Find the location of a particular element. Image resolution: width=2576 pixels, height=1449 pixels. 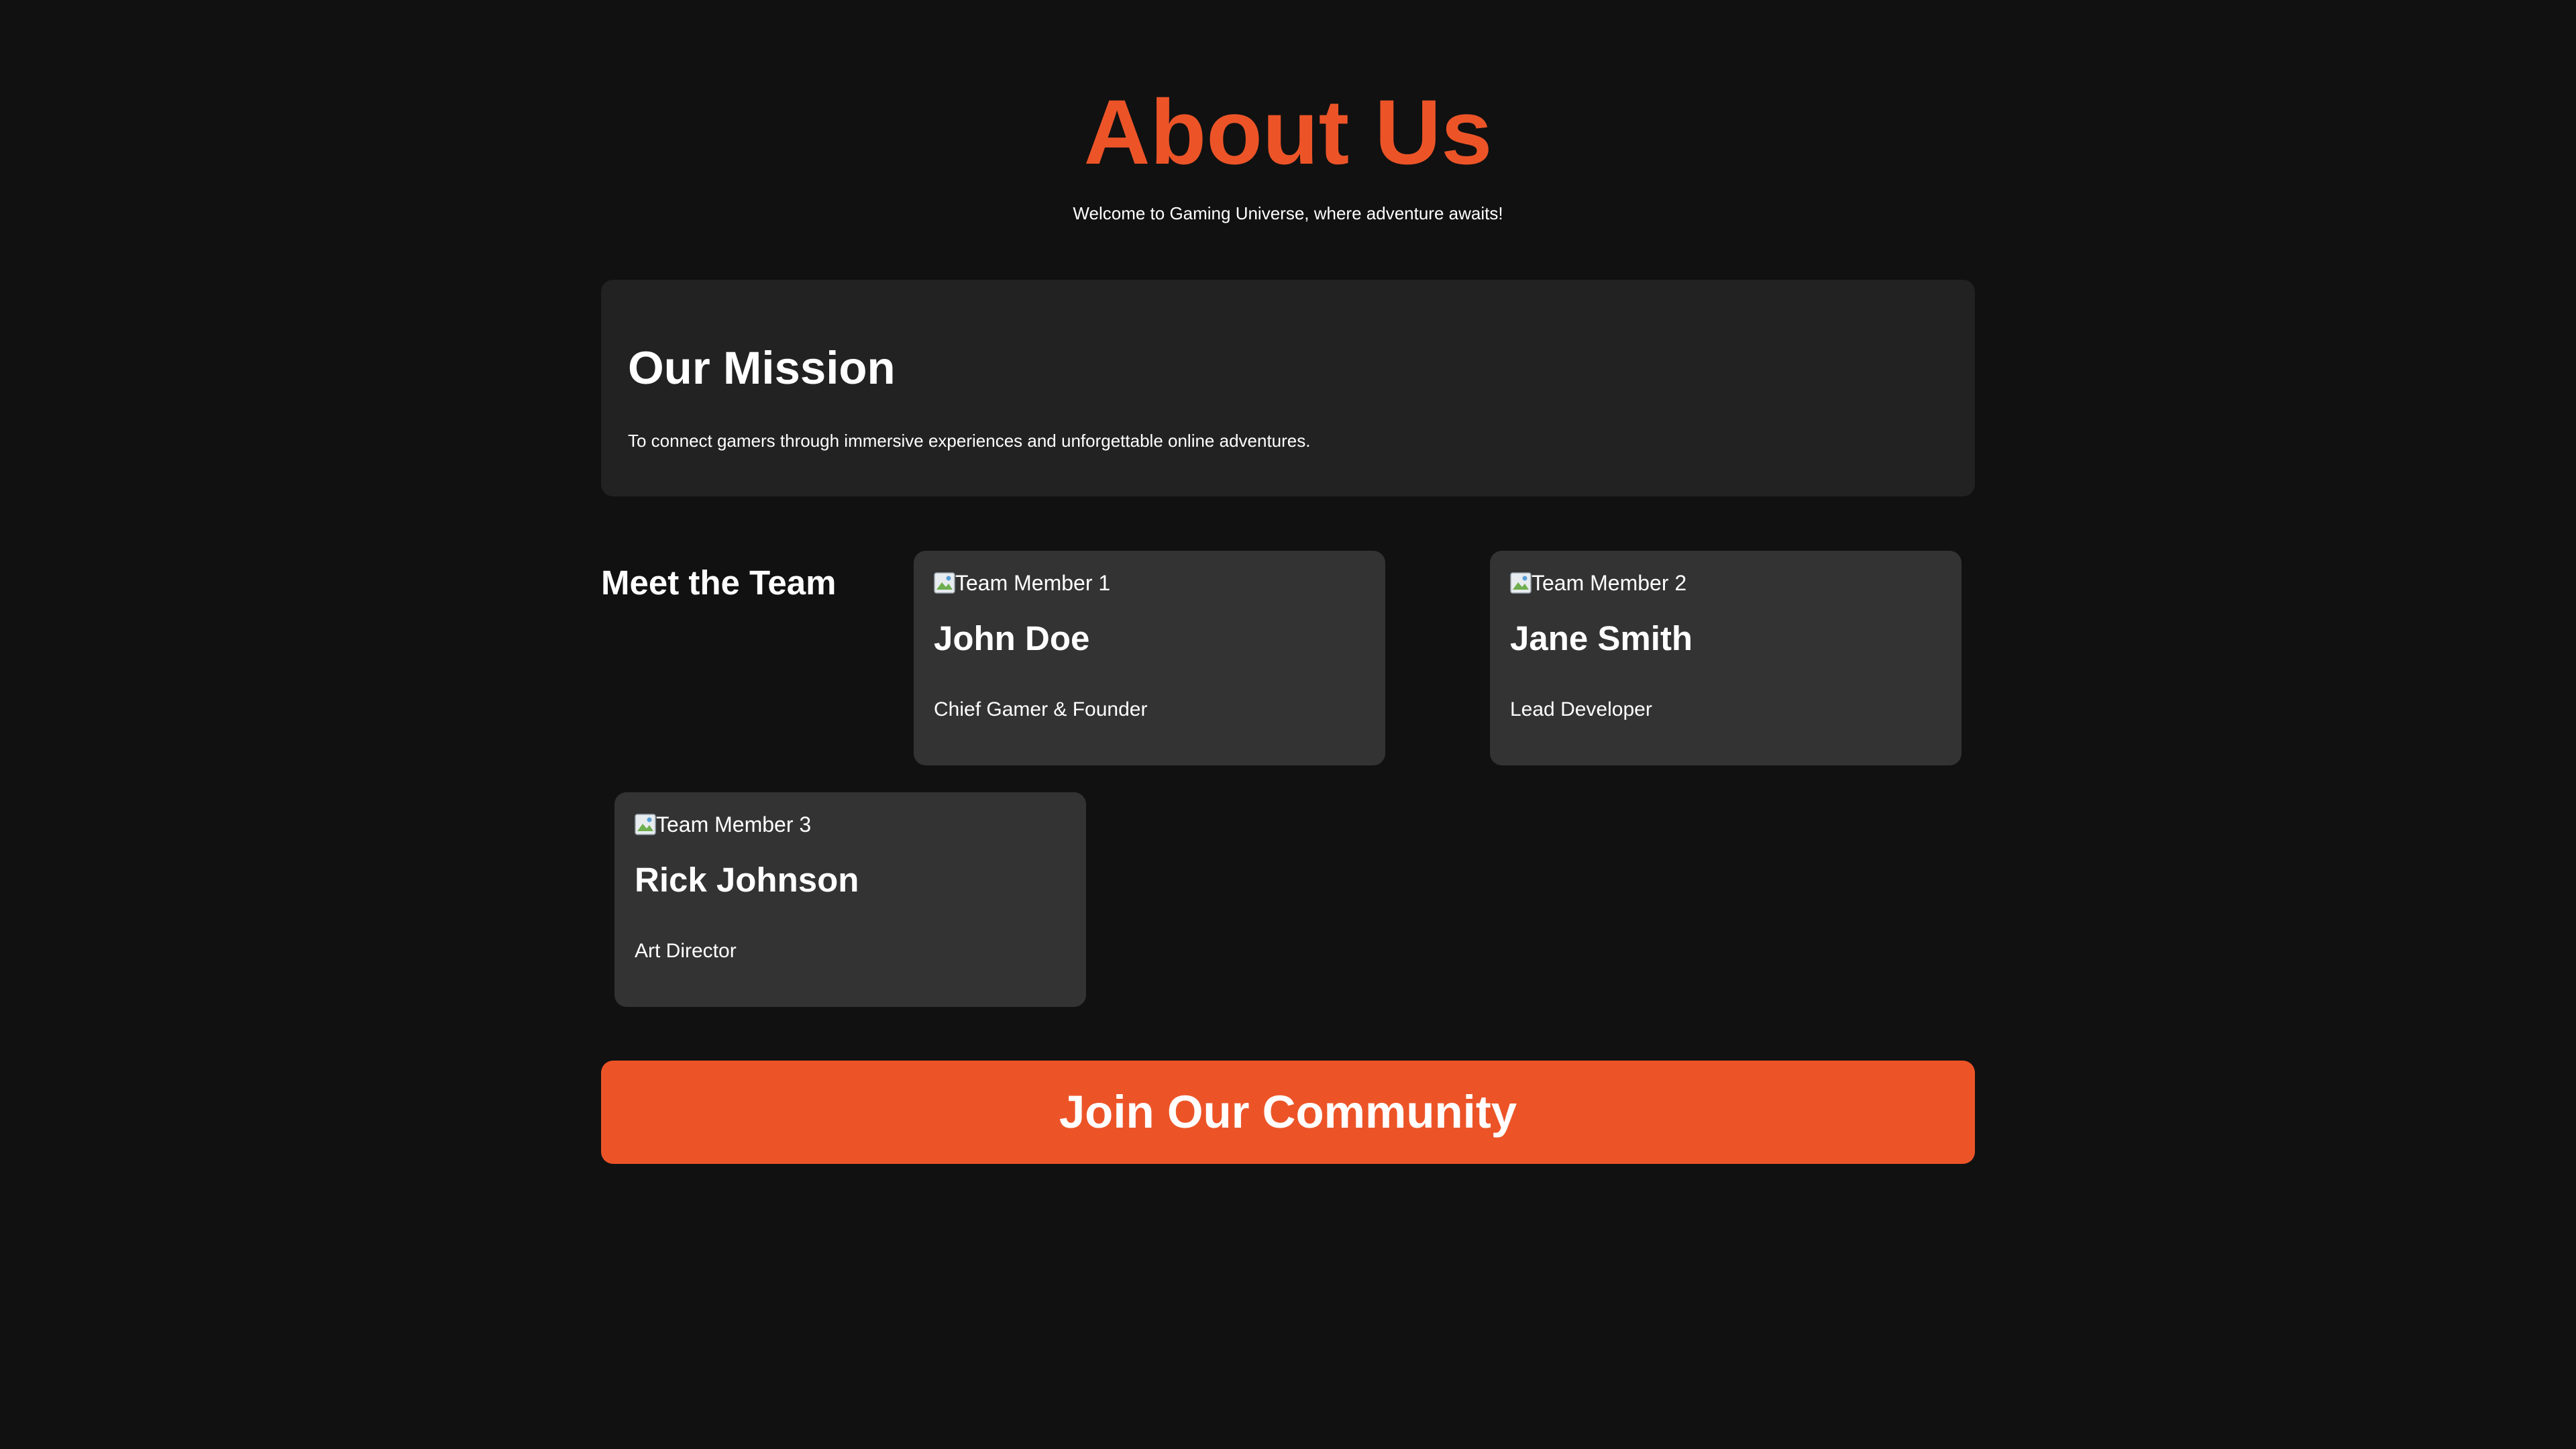

join-community-button: Join Our Community is located at coordinates (1288, 1112).